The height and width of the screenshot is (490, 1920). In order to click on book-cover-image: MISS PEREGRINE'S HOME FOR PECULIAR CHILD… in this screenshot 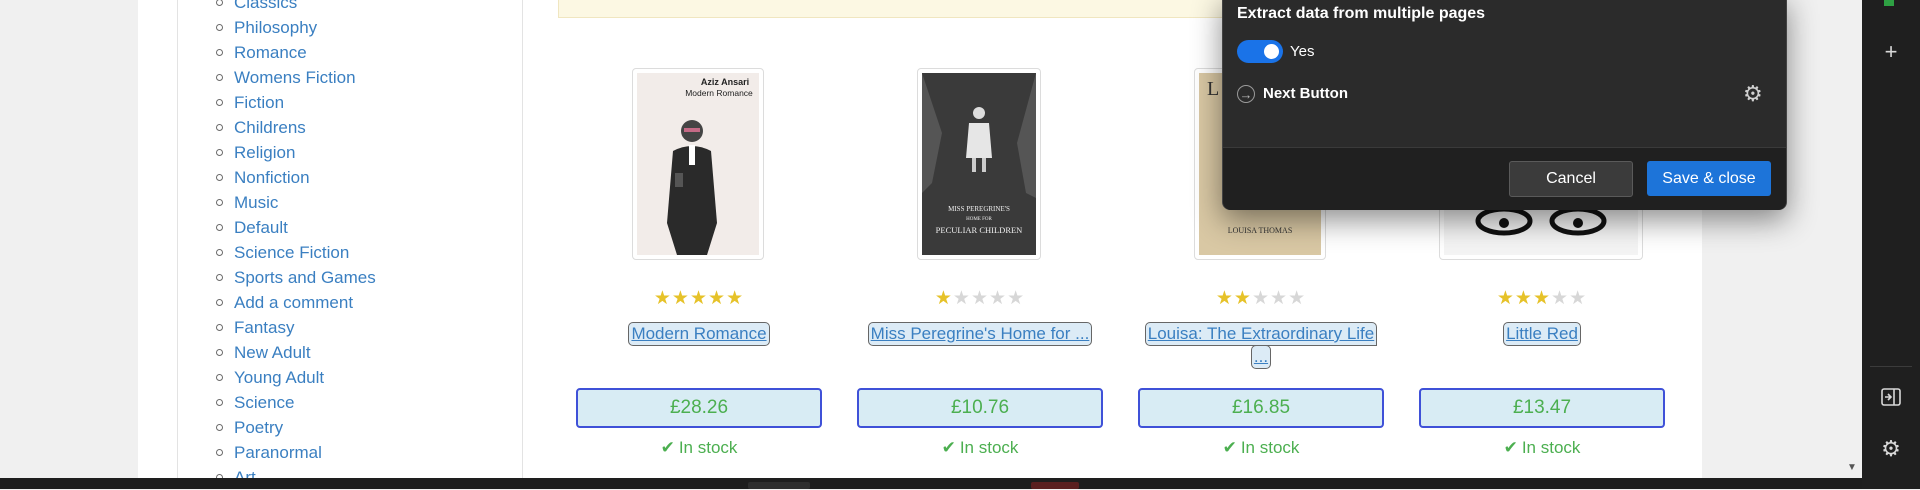, I will do `click(979, 164)`.